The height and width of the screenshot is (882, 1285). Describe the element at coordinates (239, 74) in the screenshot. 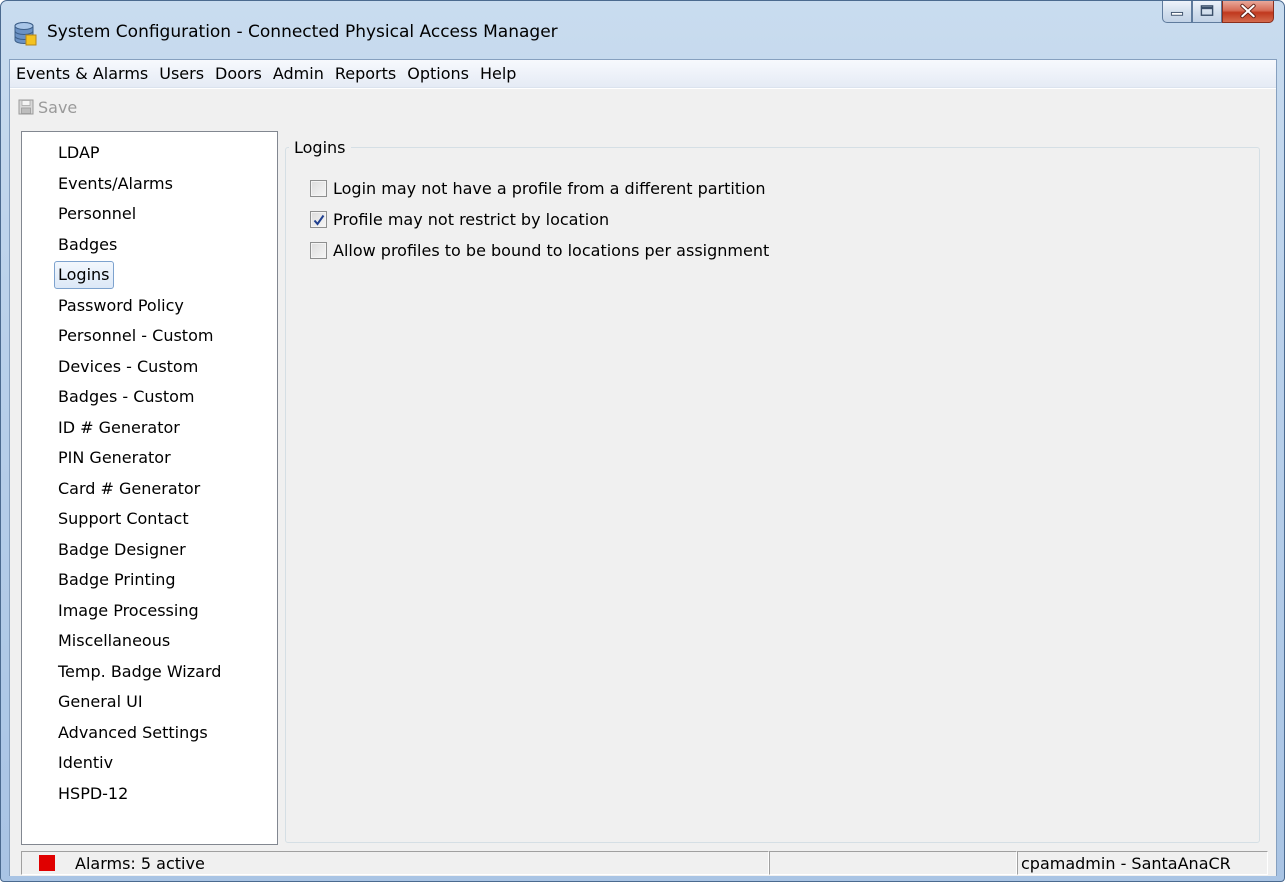

I see `menu-doors: Doors` at that location.